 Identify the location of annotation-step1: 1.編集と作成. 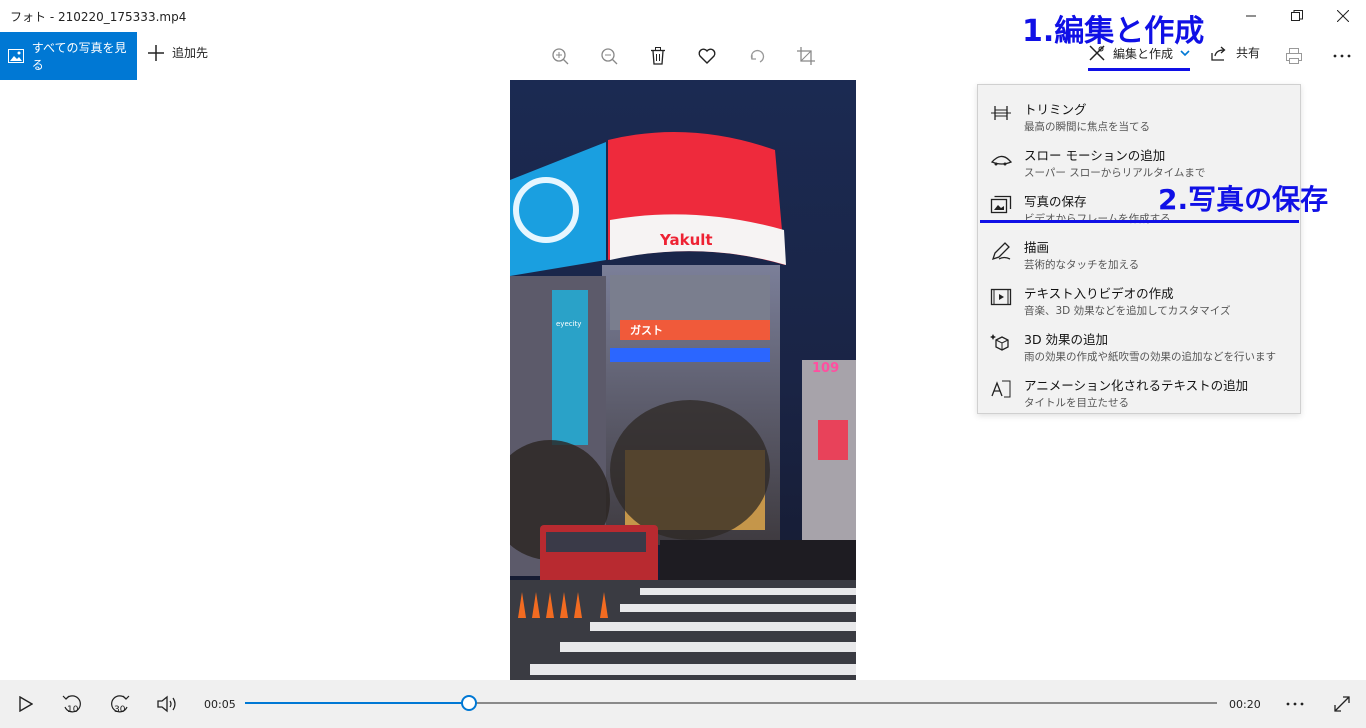
(1113, 31).